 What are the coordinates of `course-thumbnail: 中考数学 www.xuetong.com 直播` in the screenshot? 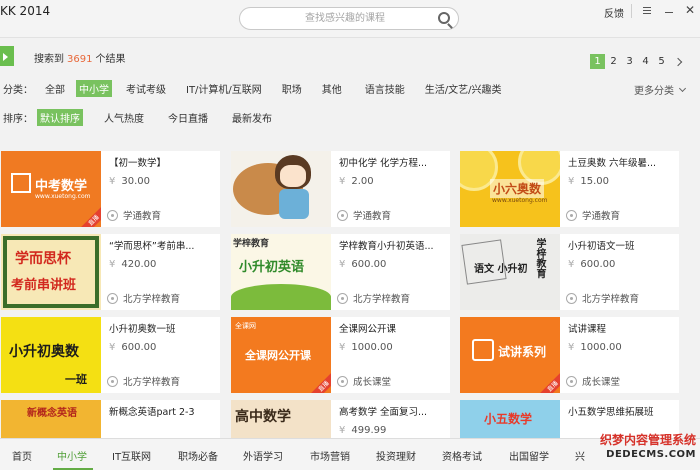 It's located at (51, 189).